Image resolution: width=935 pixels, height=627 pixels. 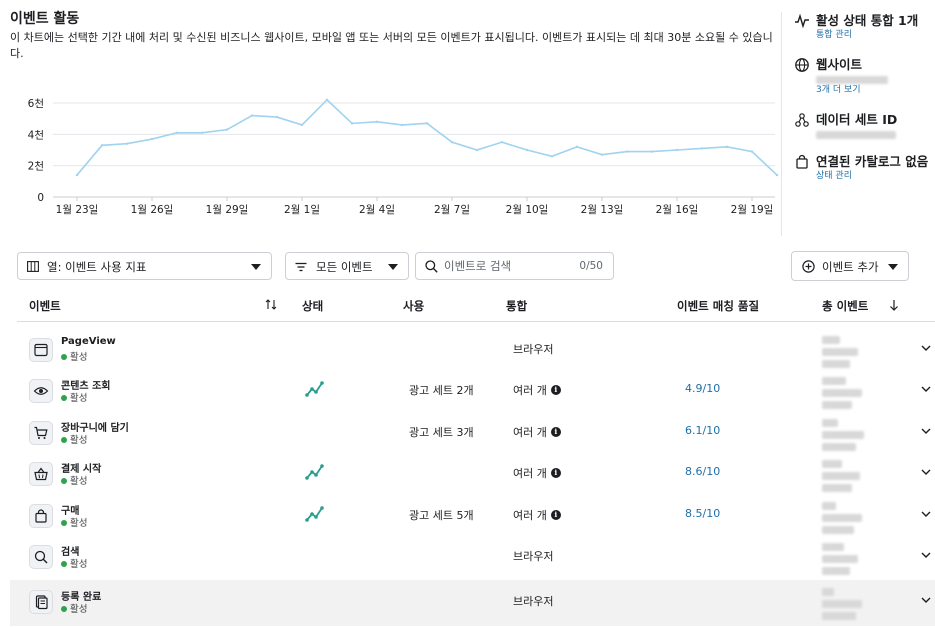 I want to click on event-usage: 광고 세트 5개, so click(x=441, y=515).